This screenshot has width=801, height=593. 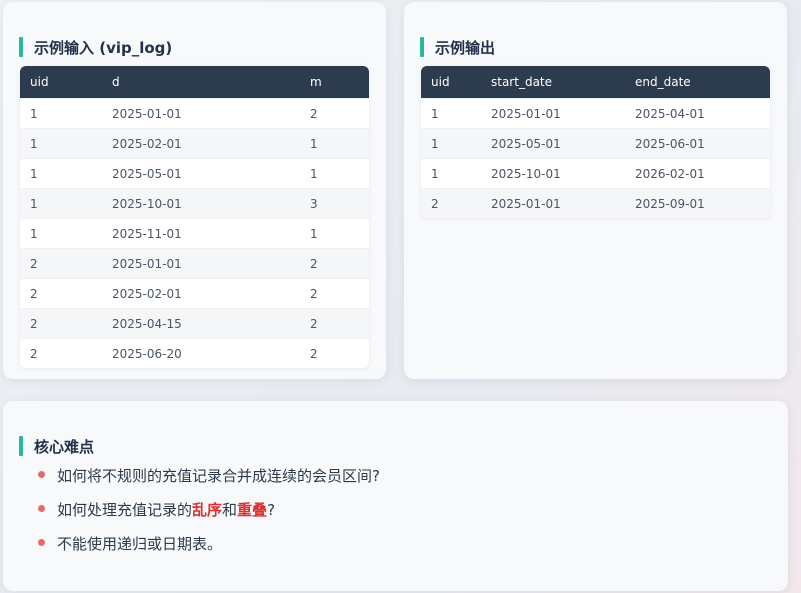 I want to click on table-row: 1 2025-05-01 2025-06-01, so click(x=595, y=143).